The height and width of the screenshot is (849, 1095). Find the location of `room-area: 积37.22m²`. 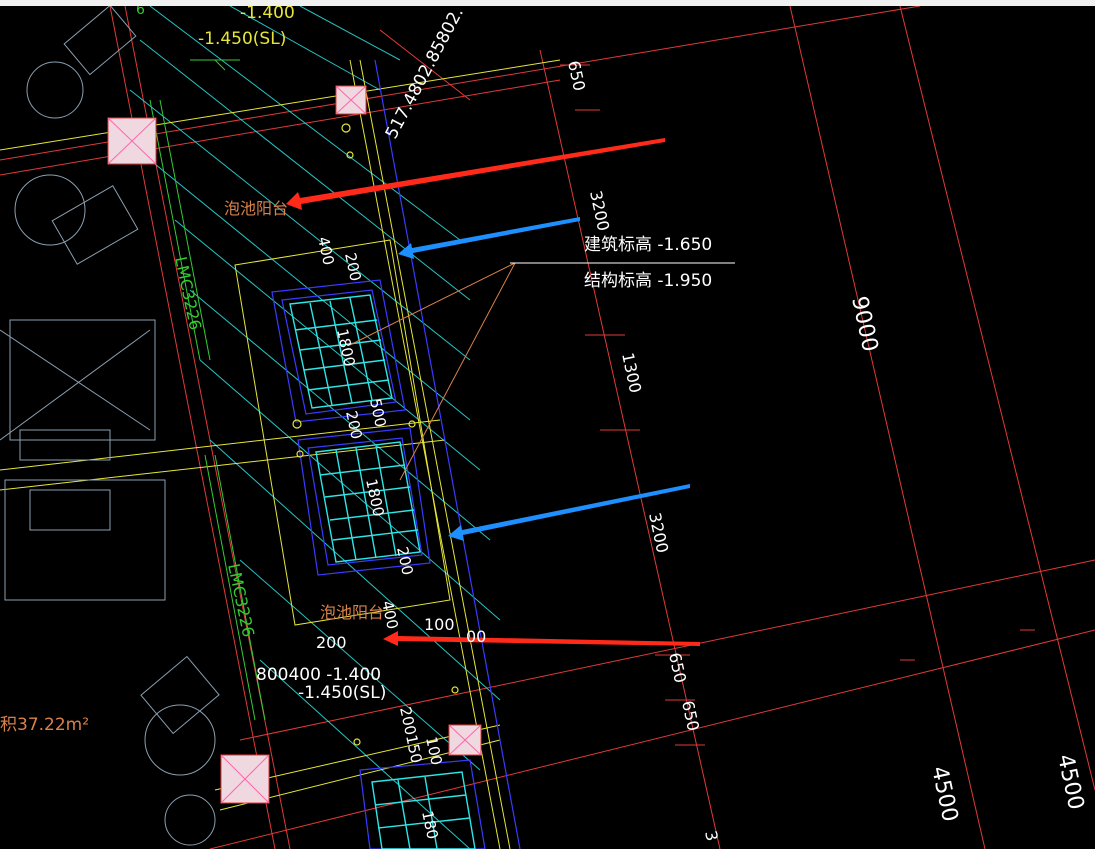

room-area: 积37.22m² is located at coordinates (44, 725).